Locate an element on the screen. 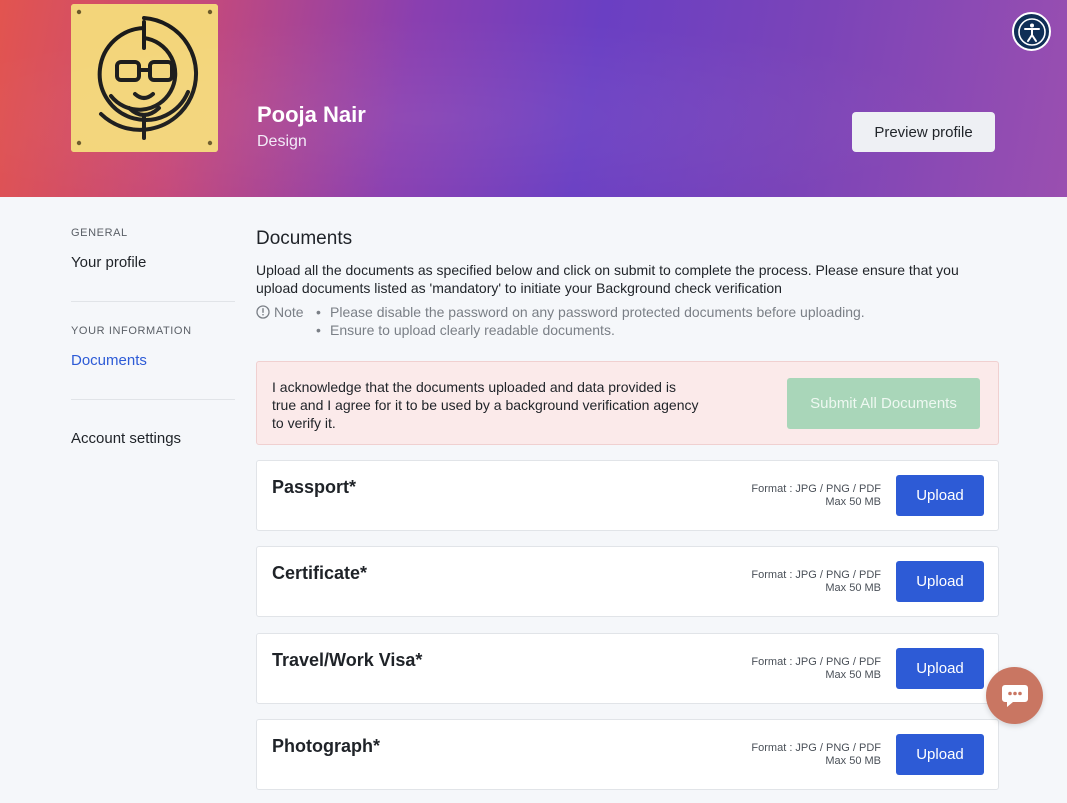 The height and width of the screenshot is (803, 1067). sidebar-heading-your-information: YOUR INFORMATION is located at coordinates (131, 331).